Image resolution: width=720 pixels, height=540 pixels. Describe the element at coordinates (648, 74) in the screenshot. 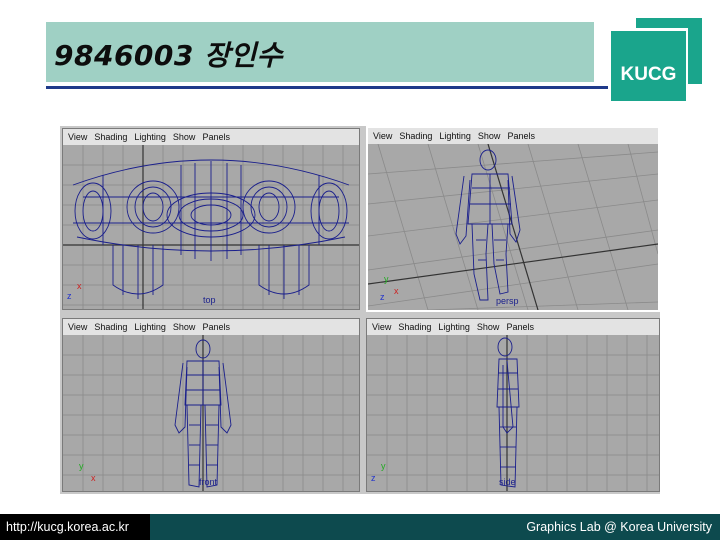

I see `logo-text: KUCG` at that location.